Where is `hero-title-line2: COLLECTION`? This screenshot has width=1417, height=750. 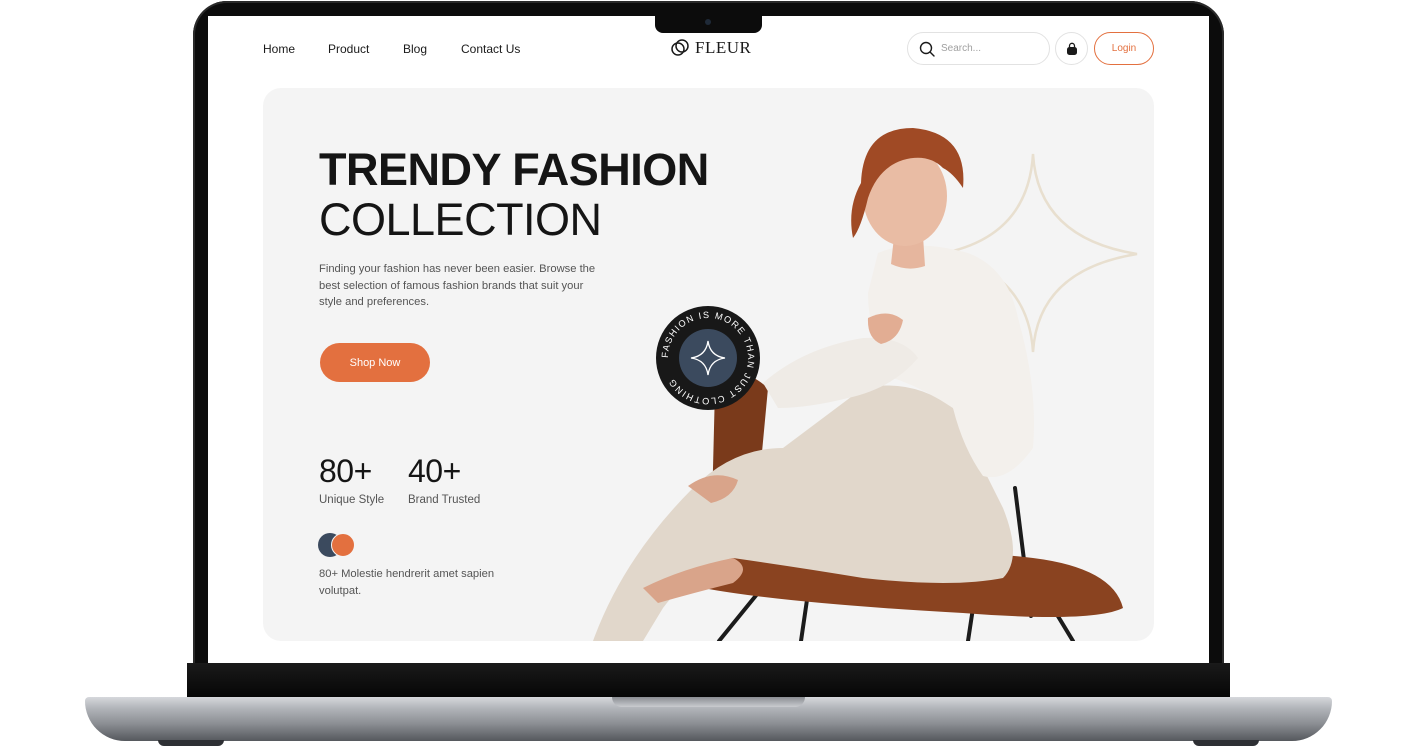
hero-title-line2: COLLECTION is located at coordinates (460, 219).